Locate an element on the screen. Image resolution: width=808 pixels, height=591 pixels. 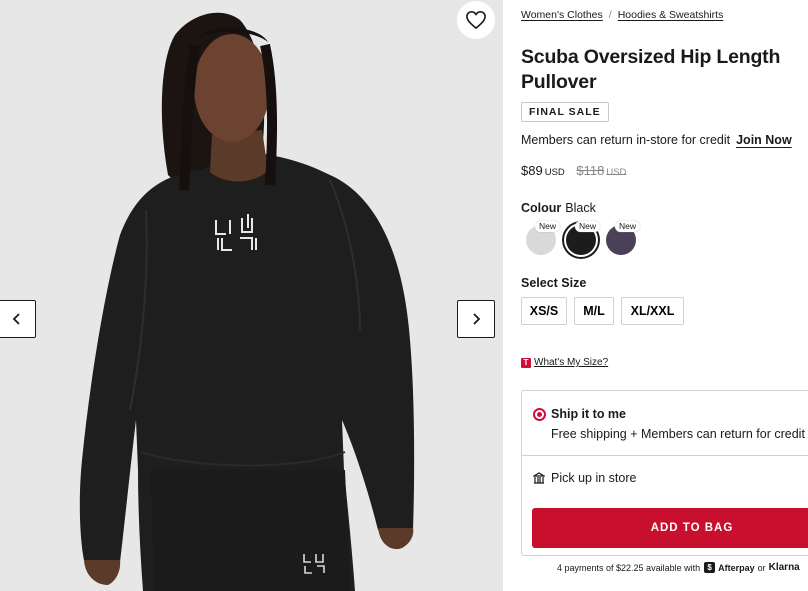
add-to-bag-button: ADD TO BAG is located at coordinates (670, 528).